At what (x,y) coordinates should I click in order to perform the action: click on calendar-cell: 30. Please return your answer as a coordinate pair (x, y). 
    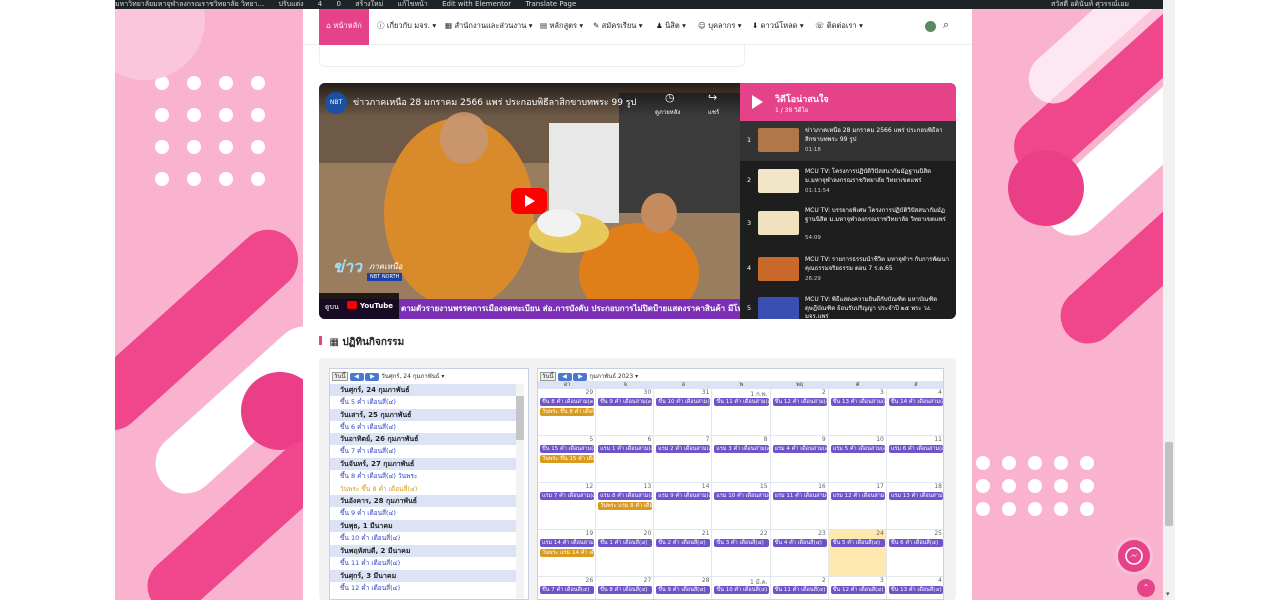
    Looking at the image, I should click on (625, 412).